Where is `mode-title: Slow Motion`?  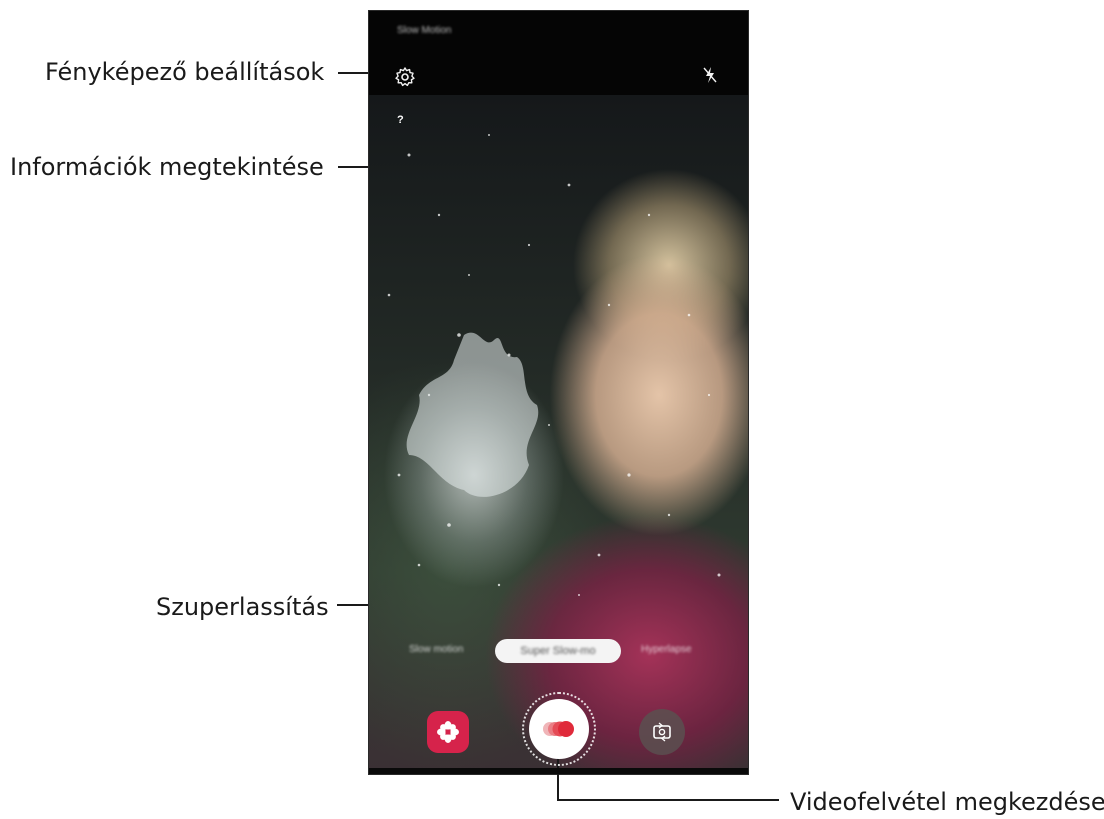
mode-title: Slow Motion is located at coordinates (424, 30).